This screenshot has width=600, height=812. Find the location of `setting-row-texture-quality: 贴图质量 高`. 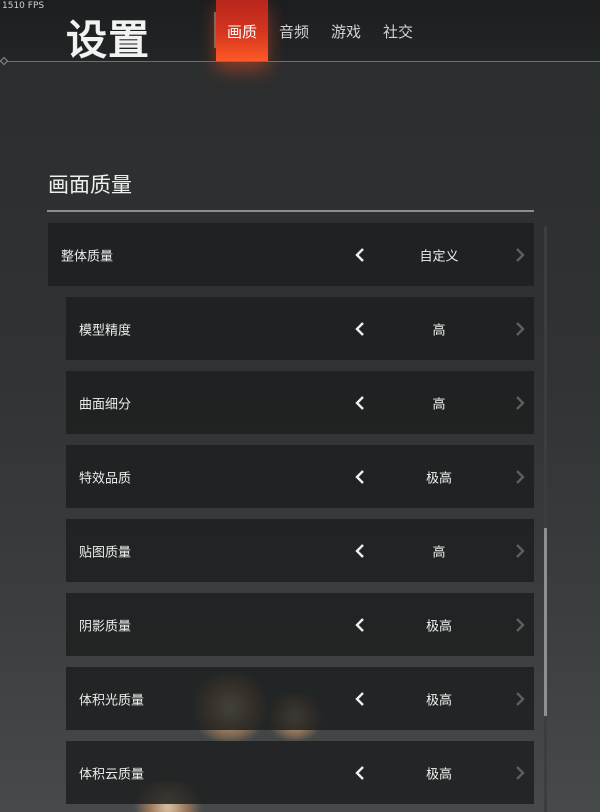

setting-row-texture-quality: 贴图质量 高 is located at coordinates (300, 550).